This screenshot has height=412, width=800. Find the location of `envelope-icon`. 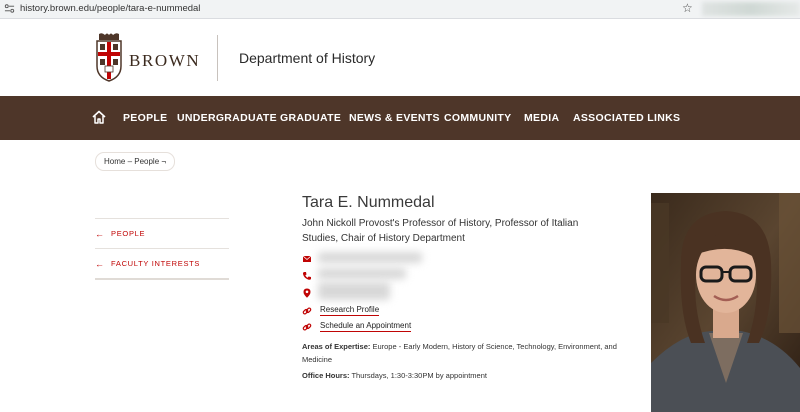

envelope-icon is located at coordinates (307, 258).